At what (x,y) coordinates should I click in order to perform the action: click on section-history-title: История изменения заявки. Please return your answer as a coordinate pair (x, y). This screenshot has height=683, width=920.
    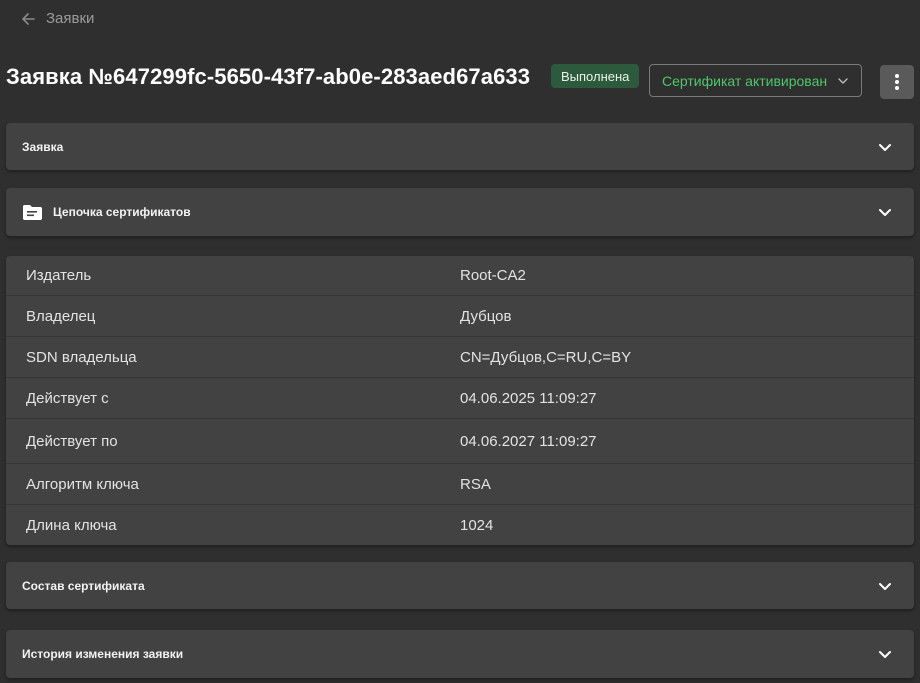
    Looking at the image, I should click on (103, 654).